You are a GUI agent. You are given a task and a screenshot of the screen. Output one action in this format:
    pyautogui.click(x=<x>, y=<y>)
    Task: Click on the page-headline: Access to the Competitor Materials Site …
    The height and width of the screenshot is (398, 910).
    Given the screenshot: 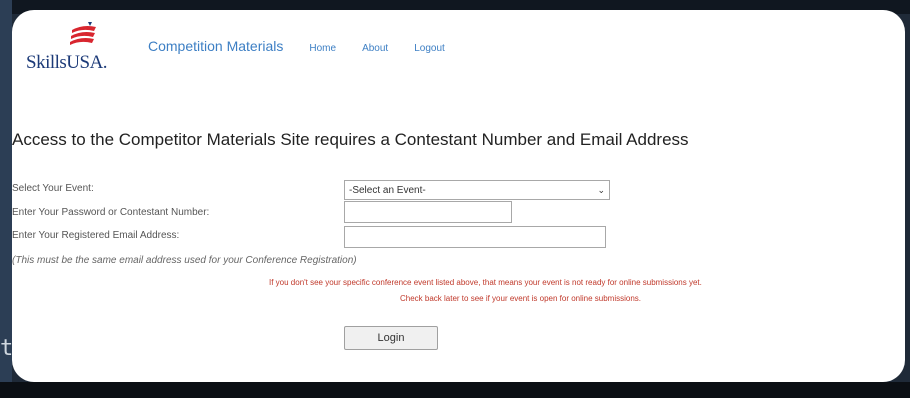 What is the action you would take?
    pyautogui.click(x=350, y=139)
    